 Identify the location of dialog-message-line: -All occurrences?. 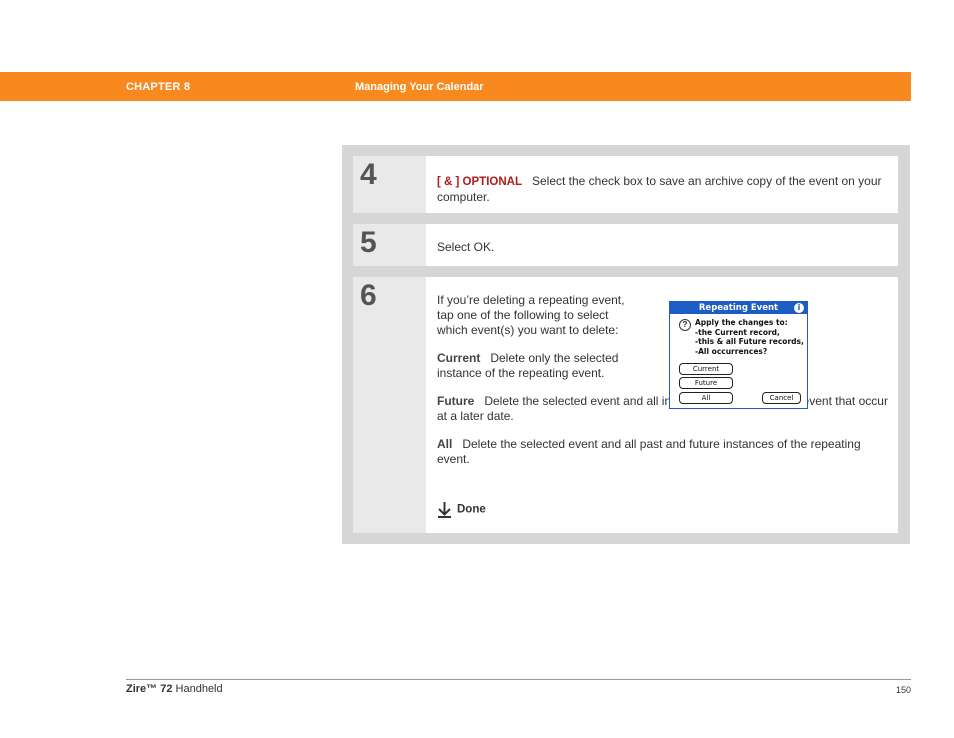
(731, 351).